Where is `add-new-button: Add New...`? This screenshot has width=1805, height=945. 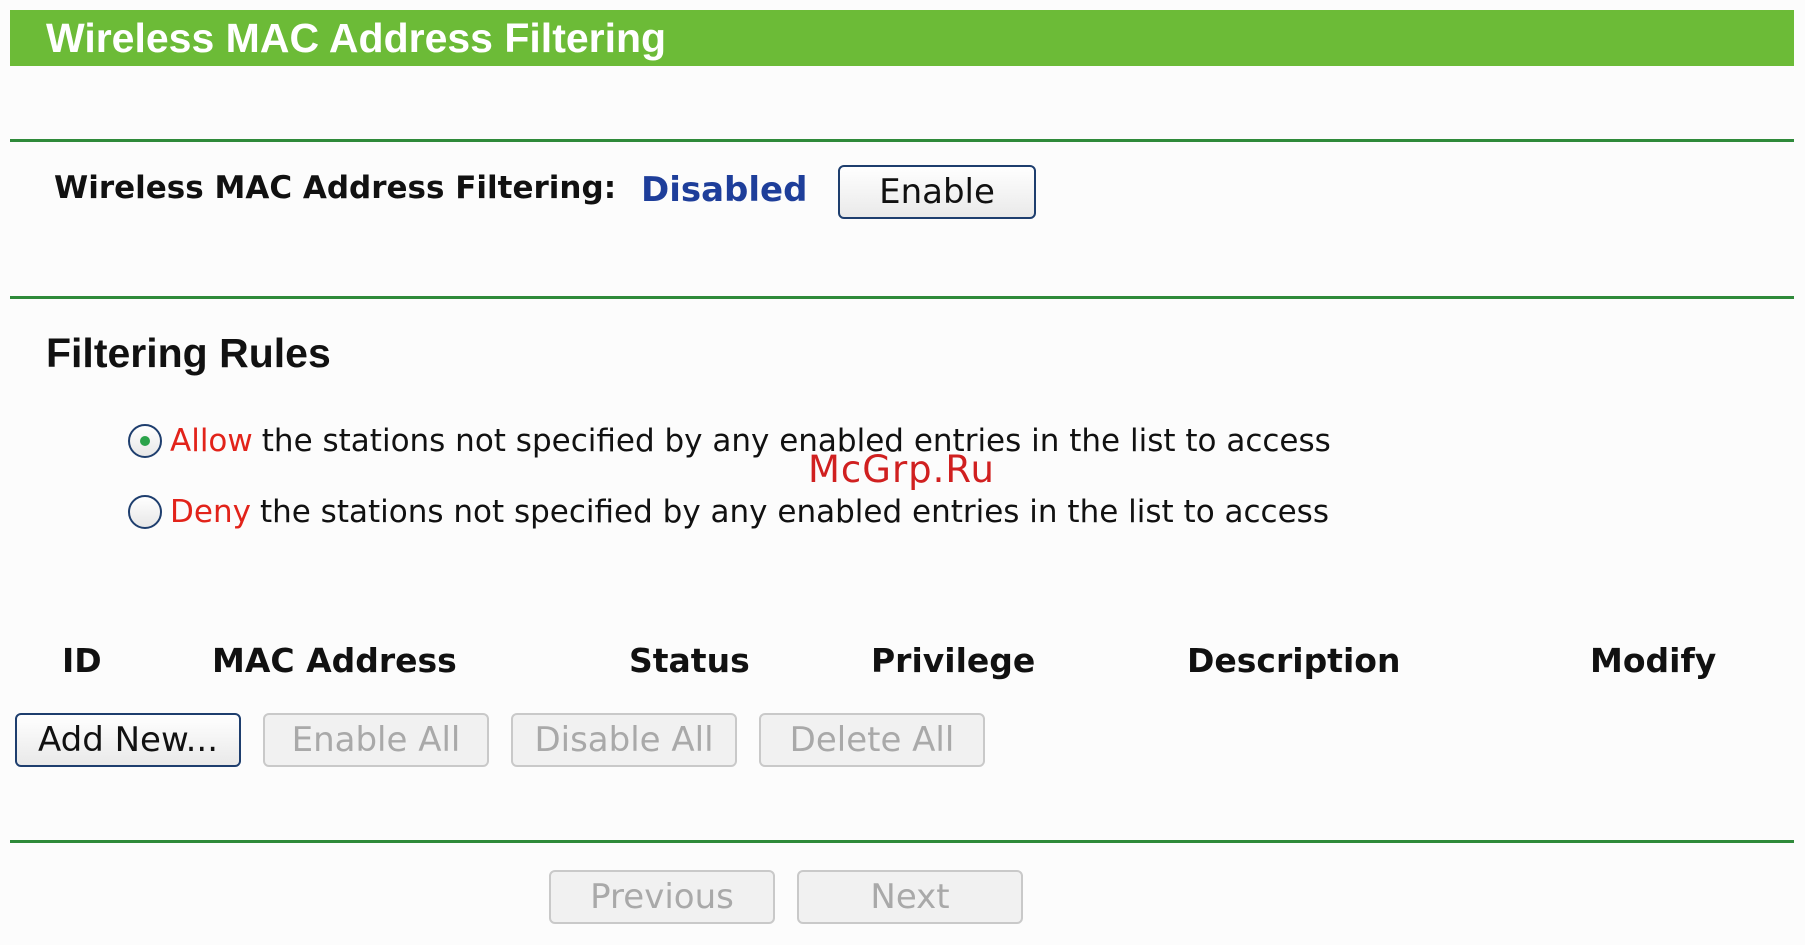
add-new-button: Add New... is located at coordinates (128, 740).